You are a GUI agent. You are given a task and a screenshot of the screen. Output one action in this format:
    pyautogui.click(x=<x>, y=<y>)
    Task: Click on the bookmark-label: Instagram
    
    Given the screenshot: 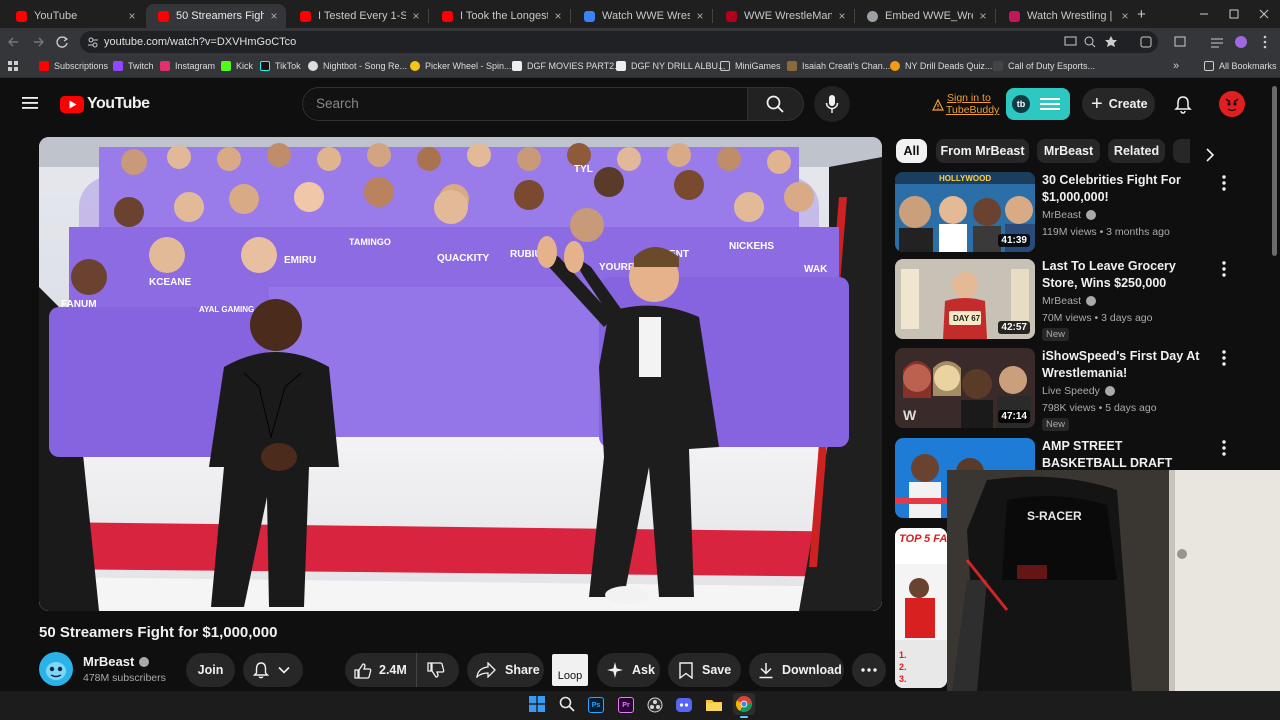 What is the action you would take?
    pyautogui.click(x=195, y=66)
    